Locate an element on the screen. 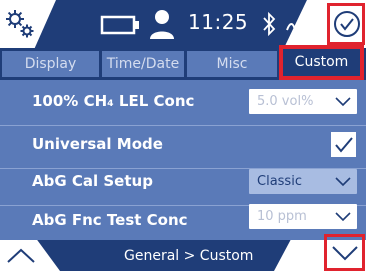  tab-display: Display is located at coordinates (50, 64).